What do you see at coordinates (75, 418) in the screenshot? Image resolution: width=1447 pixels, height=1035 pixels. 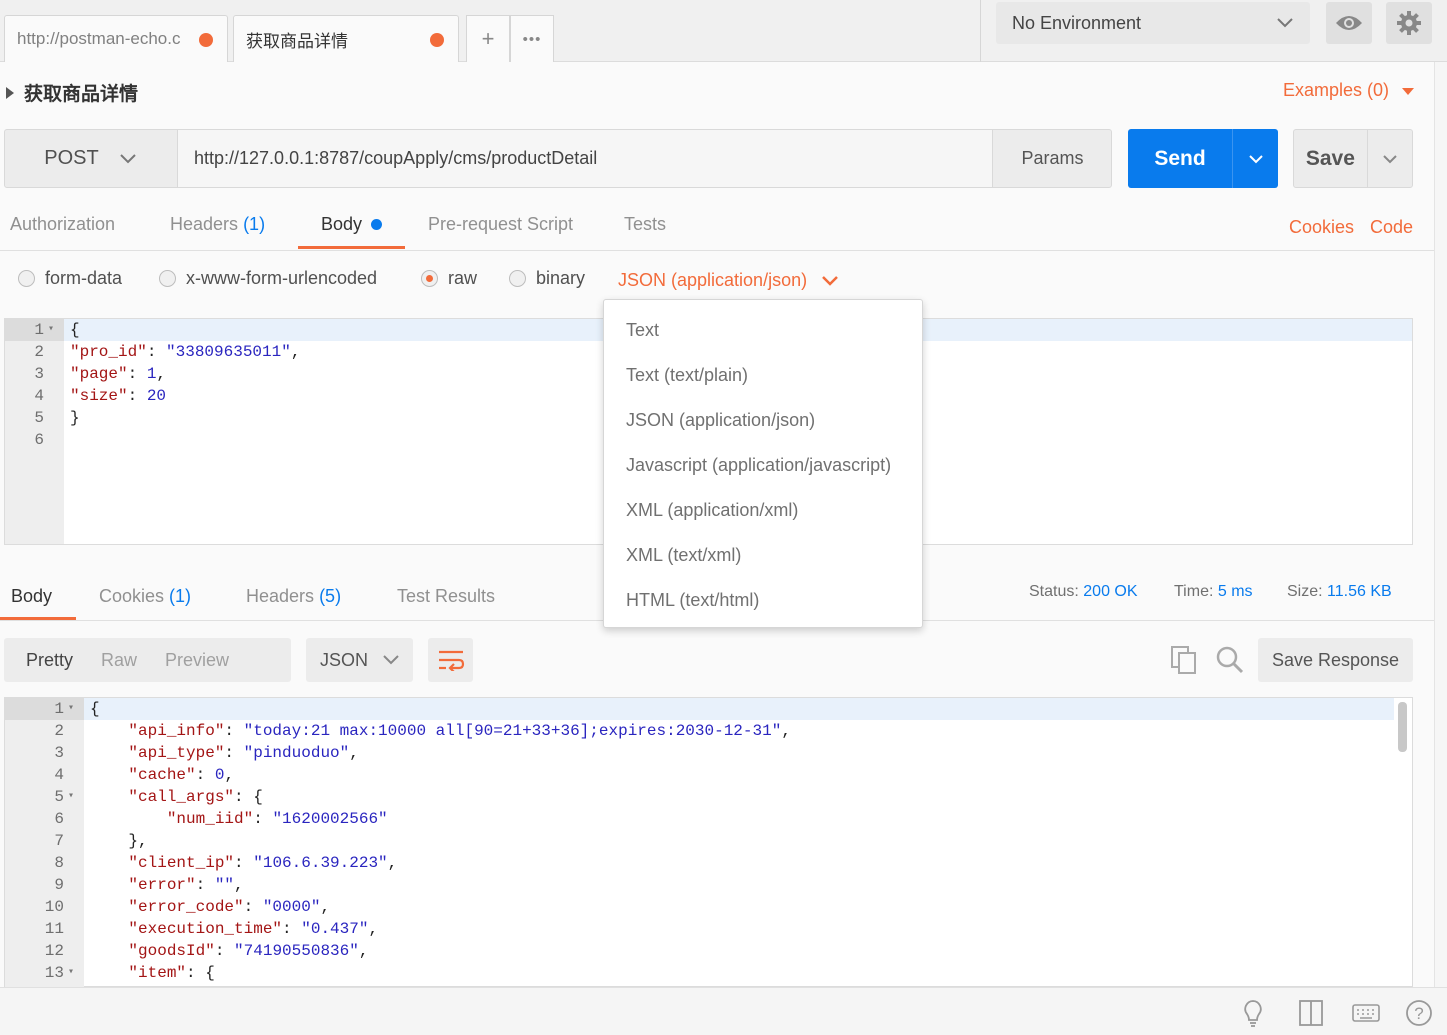 I see `code-token: }` at bounding box center [75, 418].